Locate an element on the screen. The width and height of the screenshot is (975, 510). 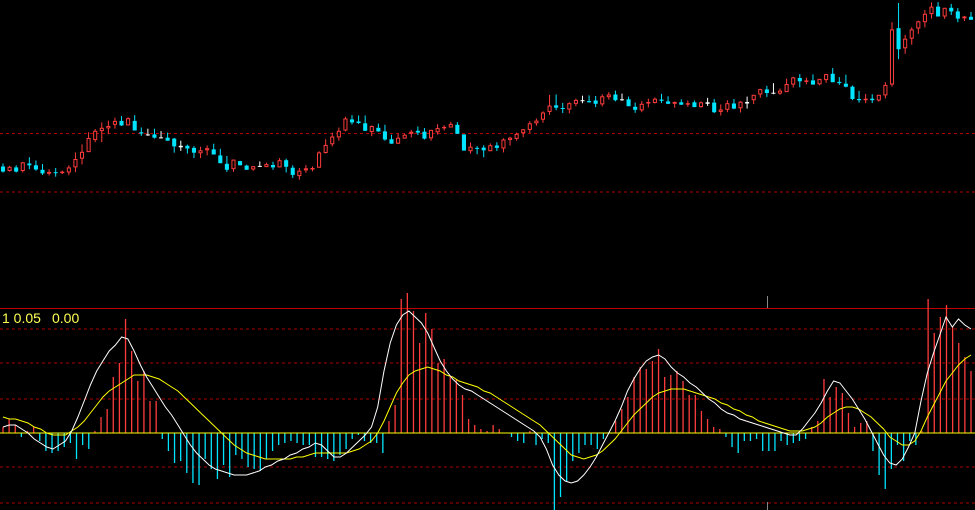
indicator-value-1: 1 0.05 is located at coordinates (21, 318).